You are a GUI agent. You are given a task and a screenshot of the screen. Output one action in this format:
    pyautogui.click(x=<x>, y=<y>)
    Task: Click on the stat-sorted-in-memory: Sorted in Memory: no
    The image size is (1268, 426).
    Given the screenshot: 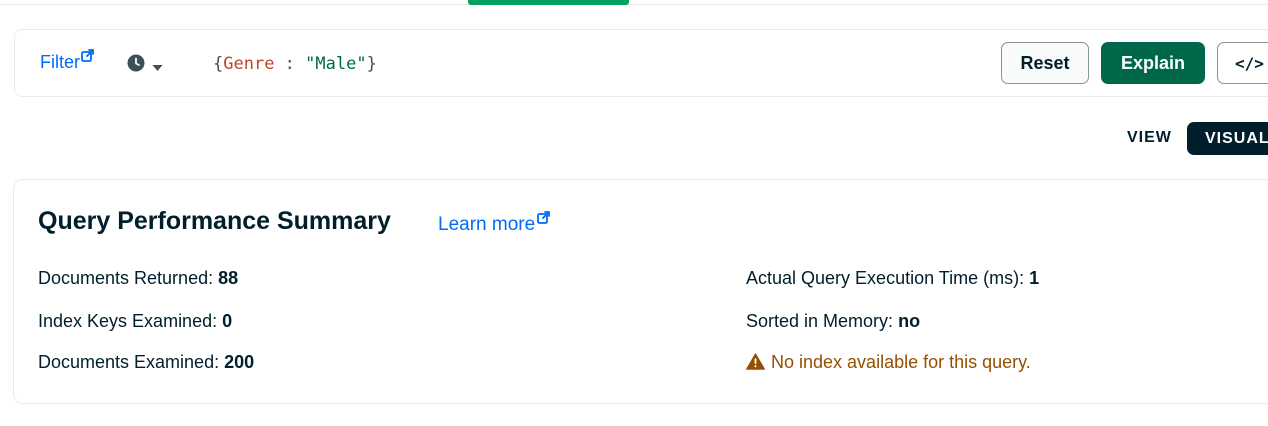 What is the action you would take?
    pyautogui.click(x=833, y=321)
    